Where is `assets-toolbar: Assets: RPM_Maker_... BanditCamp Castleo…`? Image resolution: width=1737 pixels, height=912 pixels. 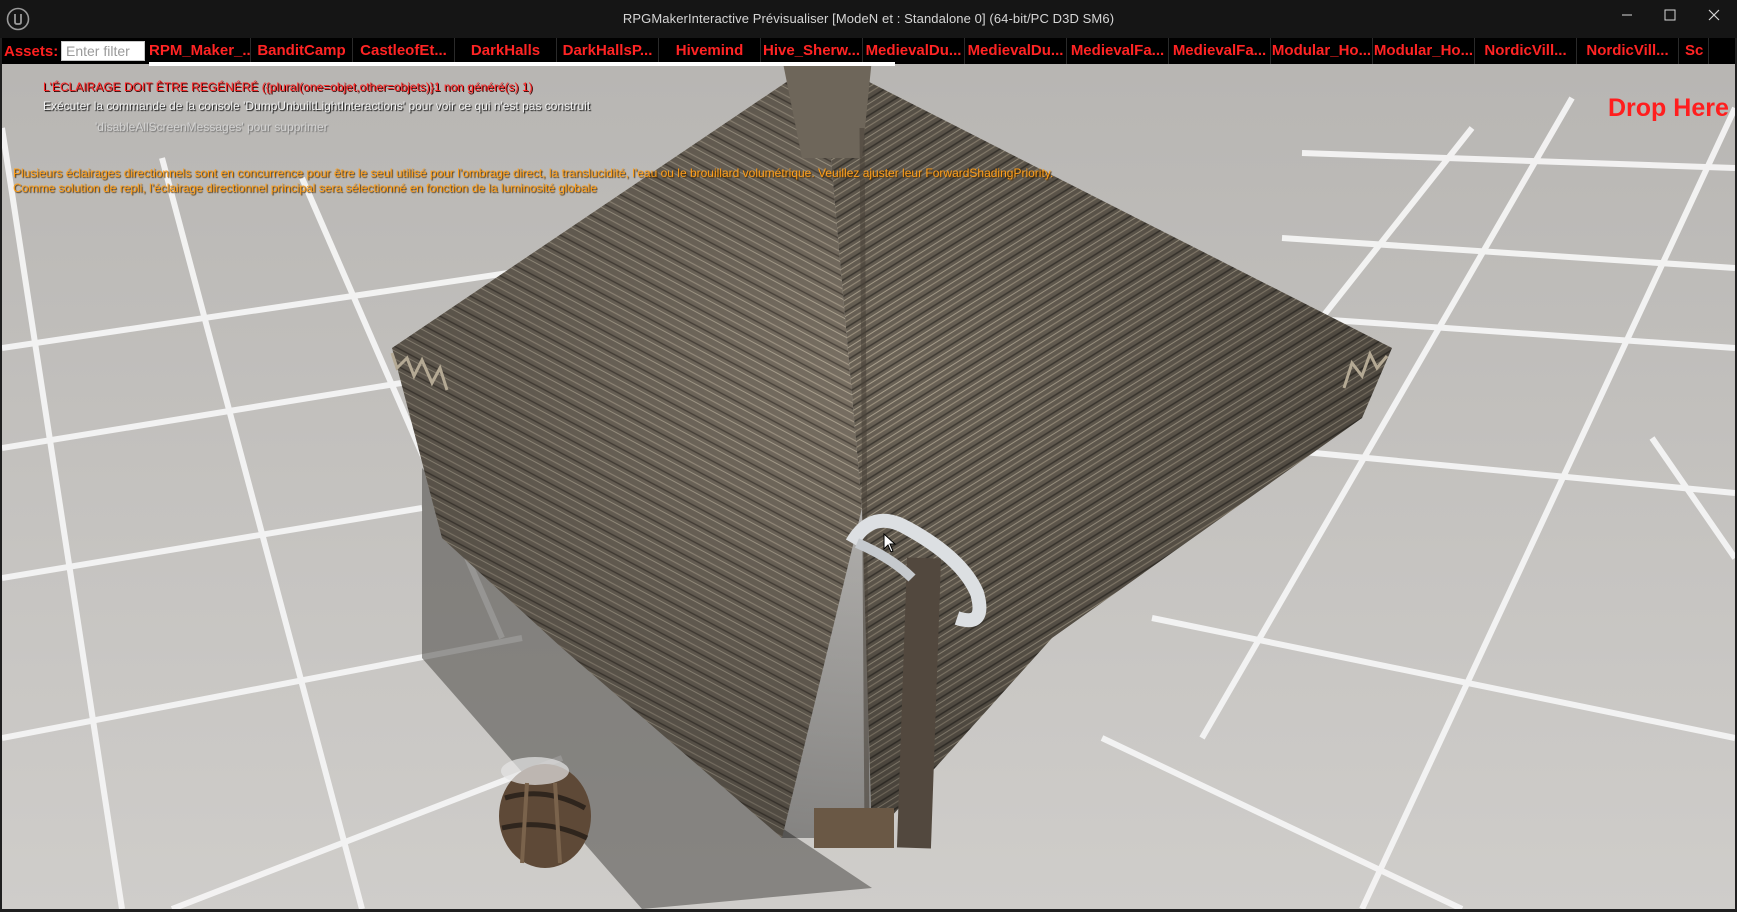
assets-toolbar: Assets: RPM_Maker_... BanditCamp Castleo… is located at coordinates (868, 52).